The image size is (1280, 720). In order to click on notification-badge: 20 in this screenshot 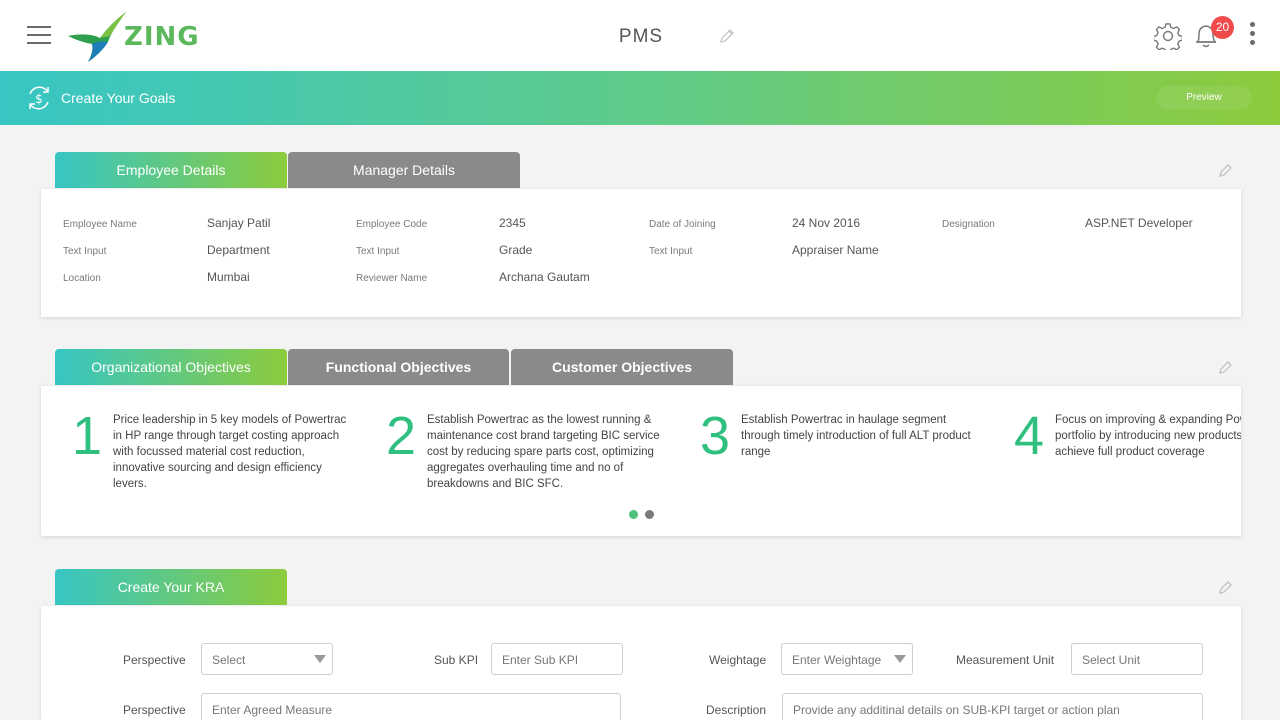, I will do `click(1222, 27)`.